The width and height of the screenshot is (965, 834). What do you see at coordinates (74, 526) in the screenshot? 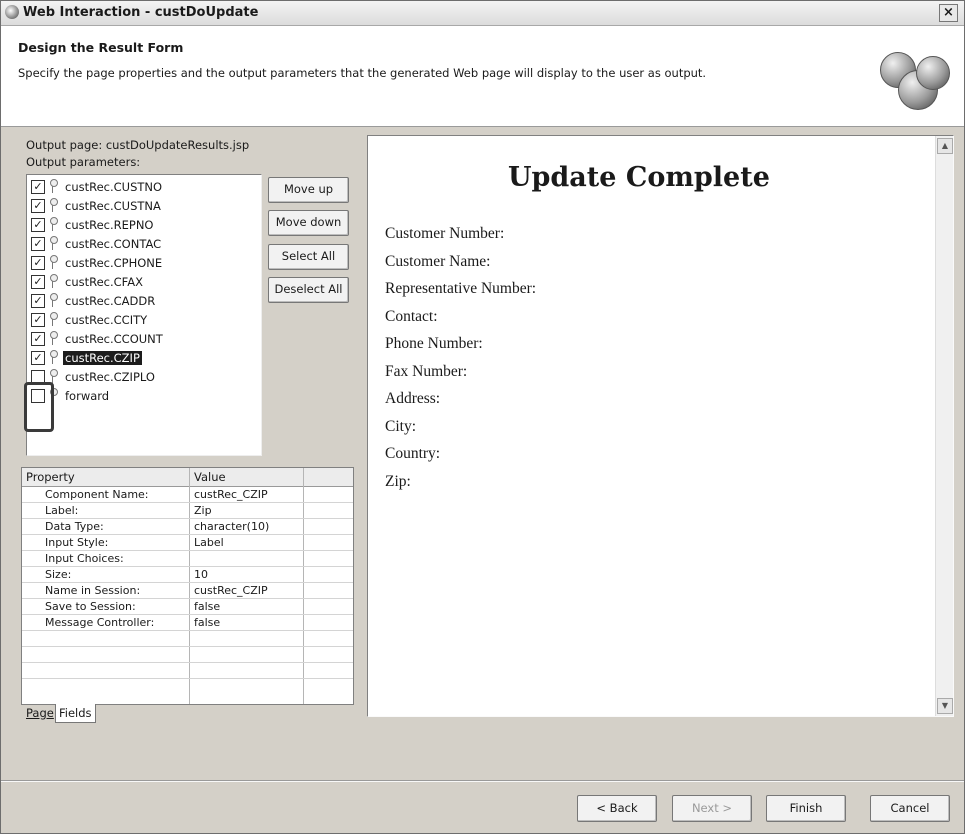
I see `property-name: Data Type:` at bounding box center [74, 526].